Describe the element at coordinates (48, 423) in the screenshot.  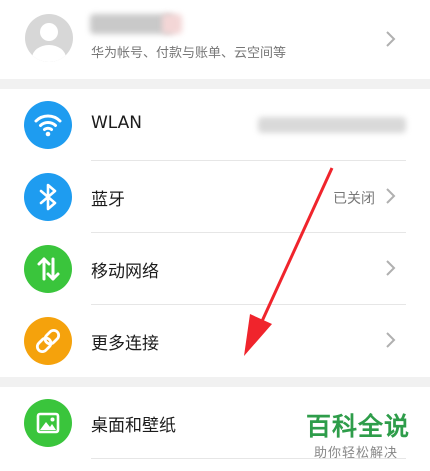
I see `image-icon` at that location.